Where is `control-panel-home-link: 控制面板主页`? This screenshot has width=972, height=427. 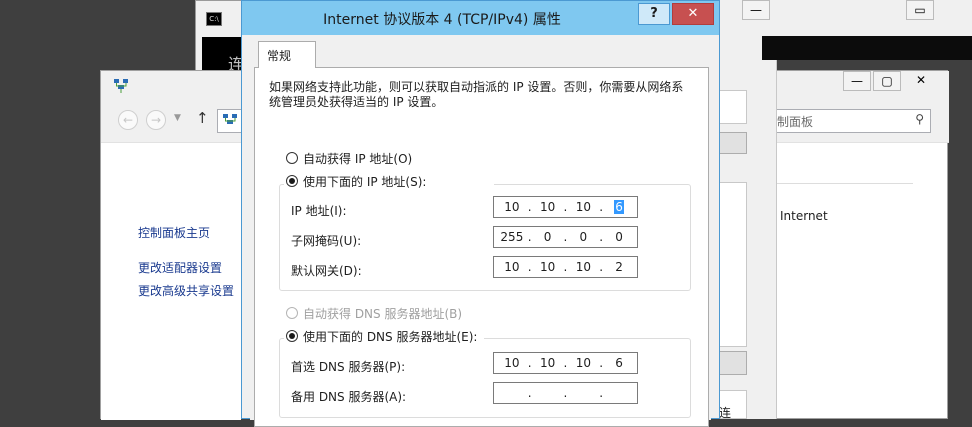
control-panel-home-link: 控制面板主页 is located at coordinates (174, 232).